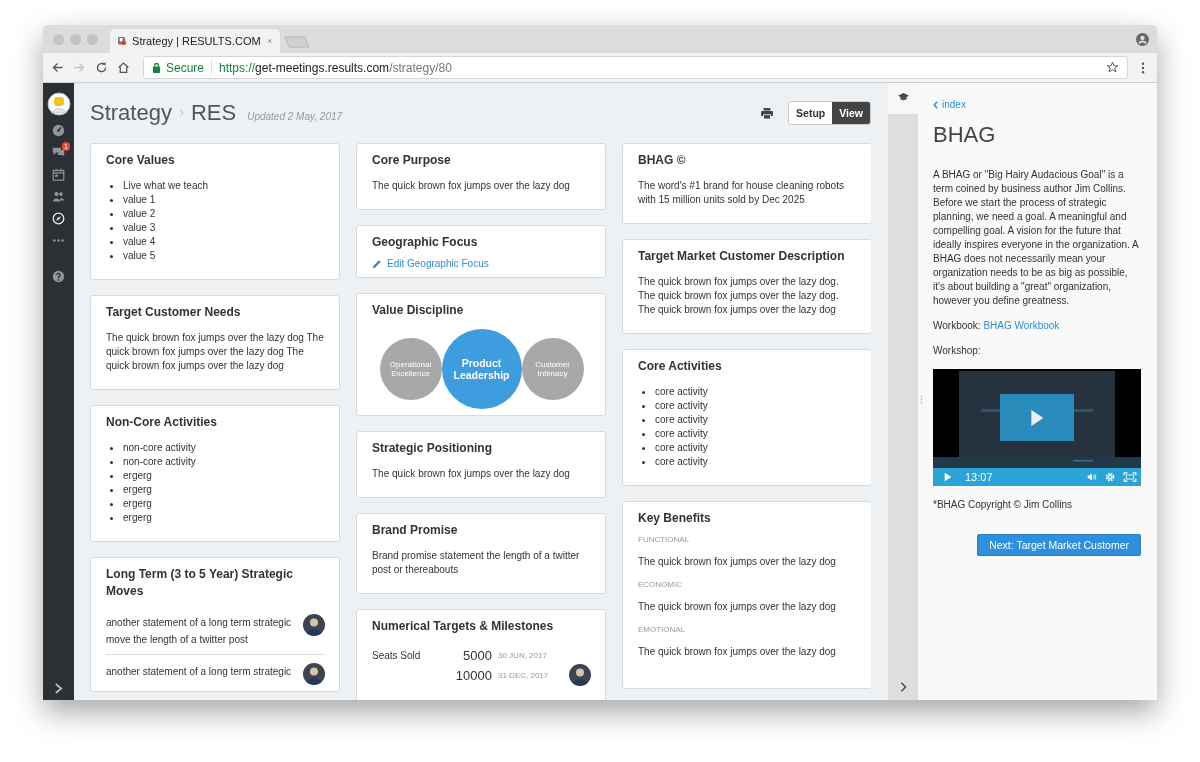  I want to click on card-title: Core Purpose, so click(412, 160).